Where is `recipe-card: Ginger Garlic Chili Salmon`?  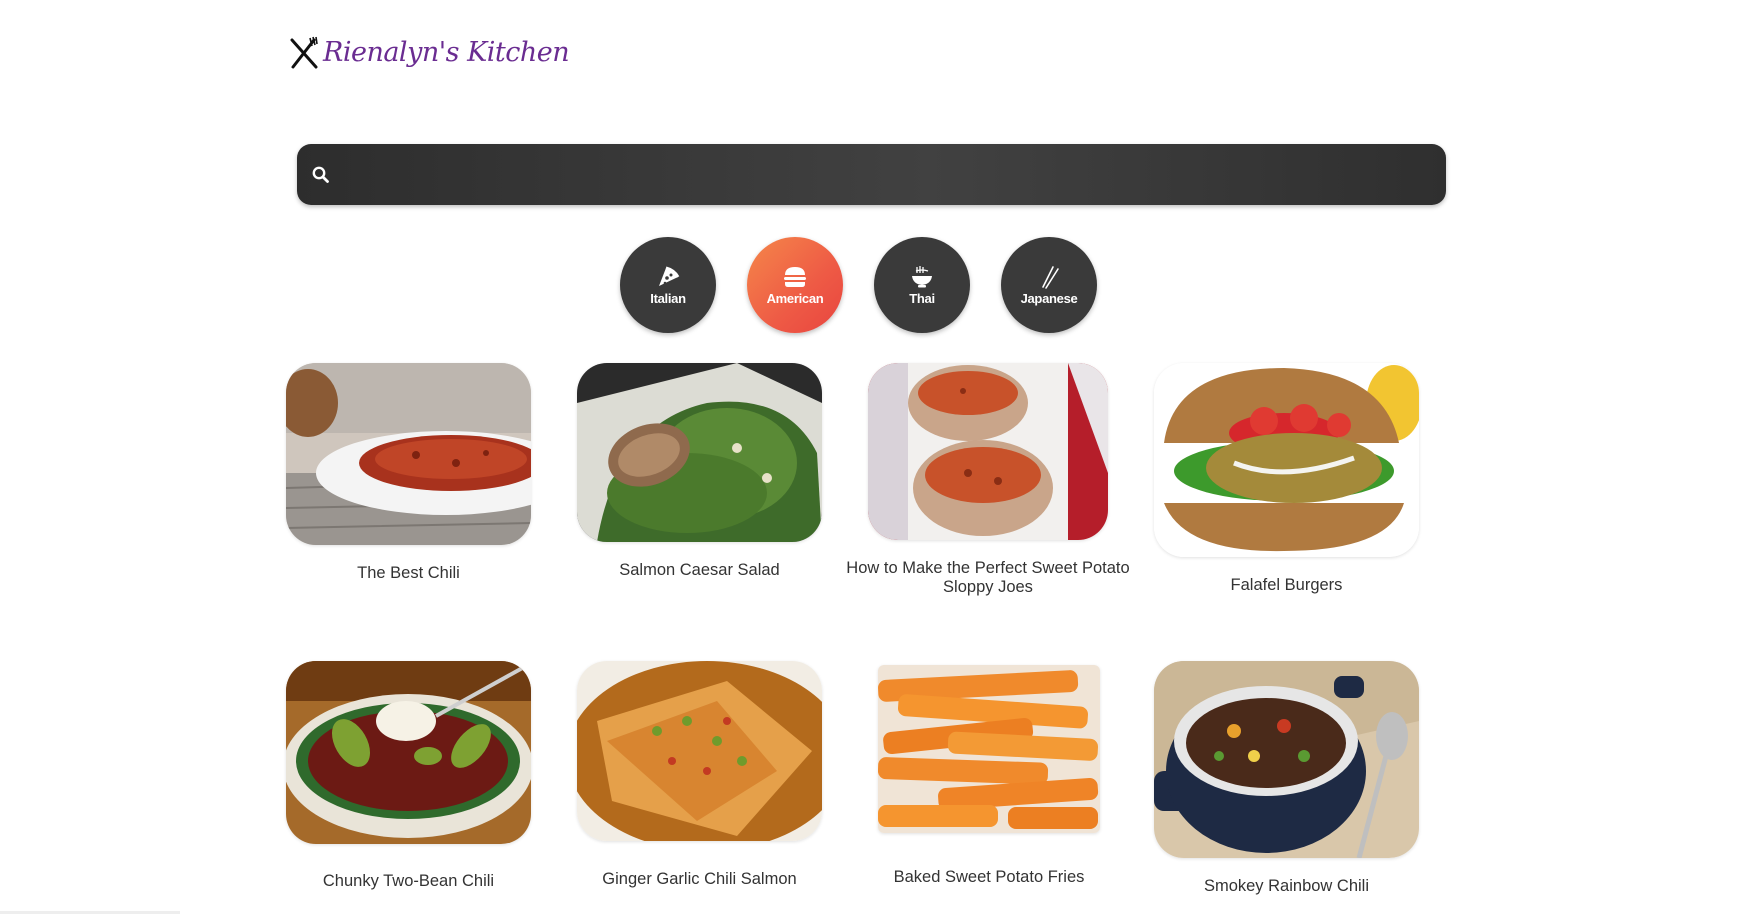 recipe-card: Ginger Garlic Chili Salmon is located at coordinates (699, 781).